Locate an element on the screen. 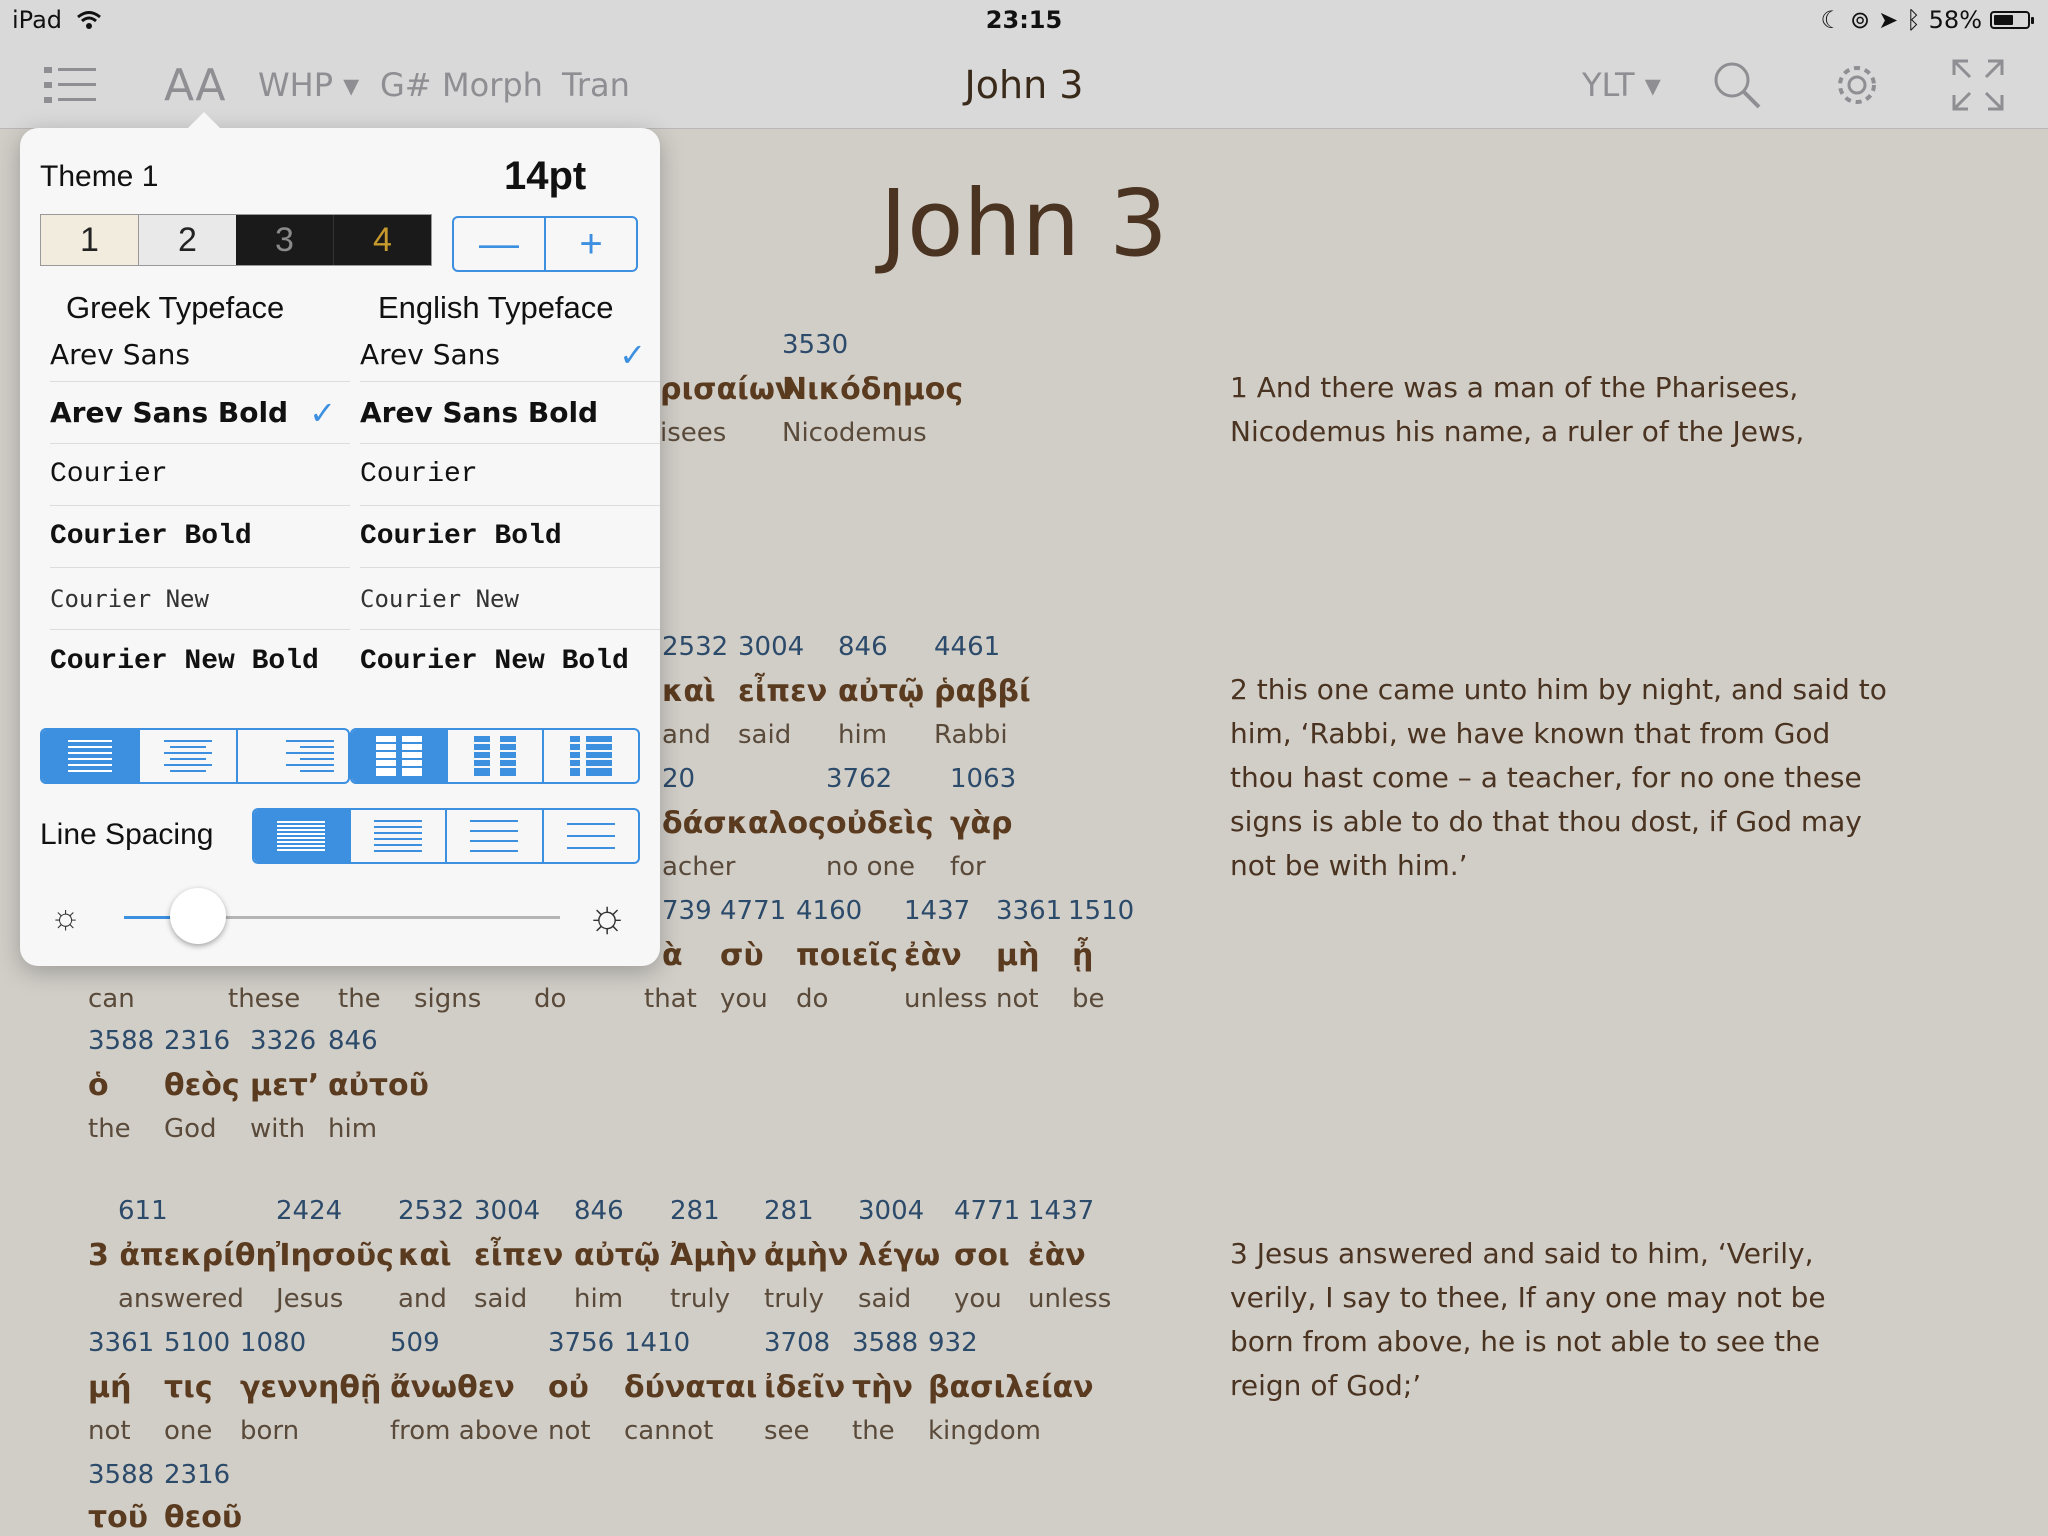 The height and width of the screenshot is (1536, 2048). layout-option-3-button is located at coordinates (590, 756).